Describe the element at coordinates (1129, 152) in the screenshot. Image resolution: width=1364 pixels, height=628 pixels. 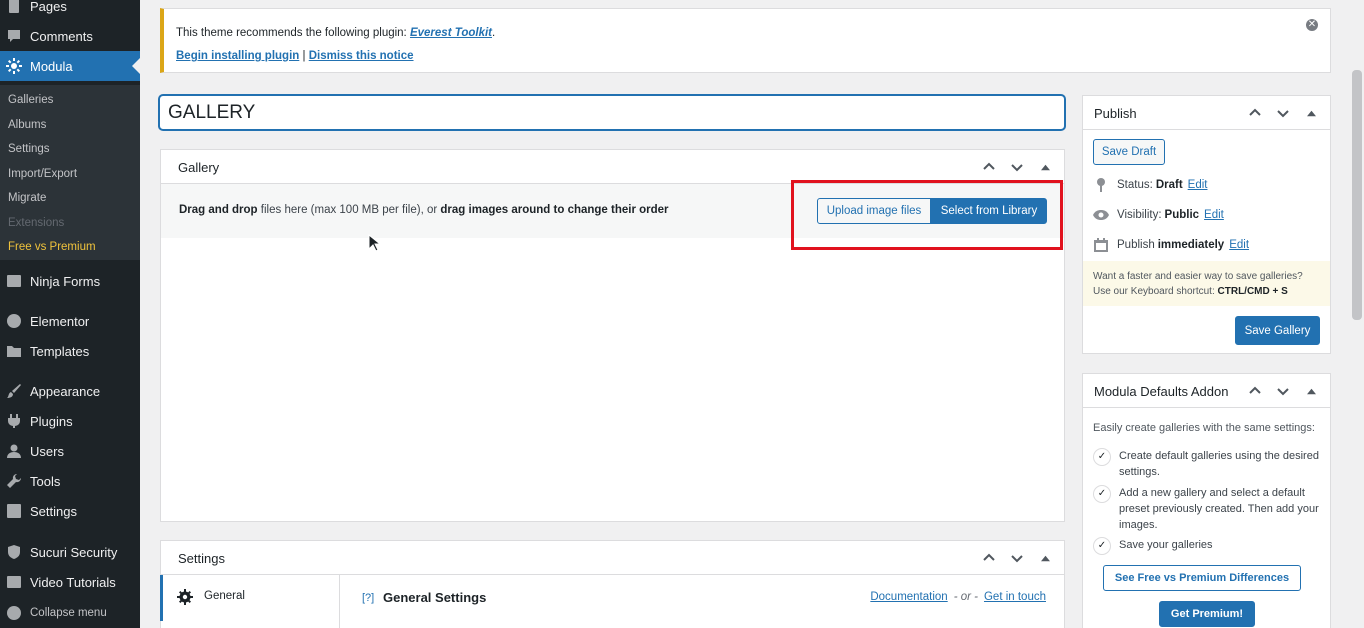
I see `save-draft-button: Save Draft` at that location.